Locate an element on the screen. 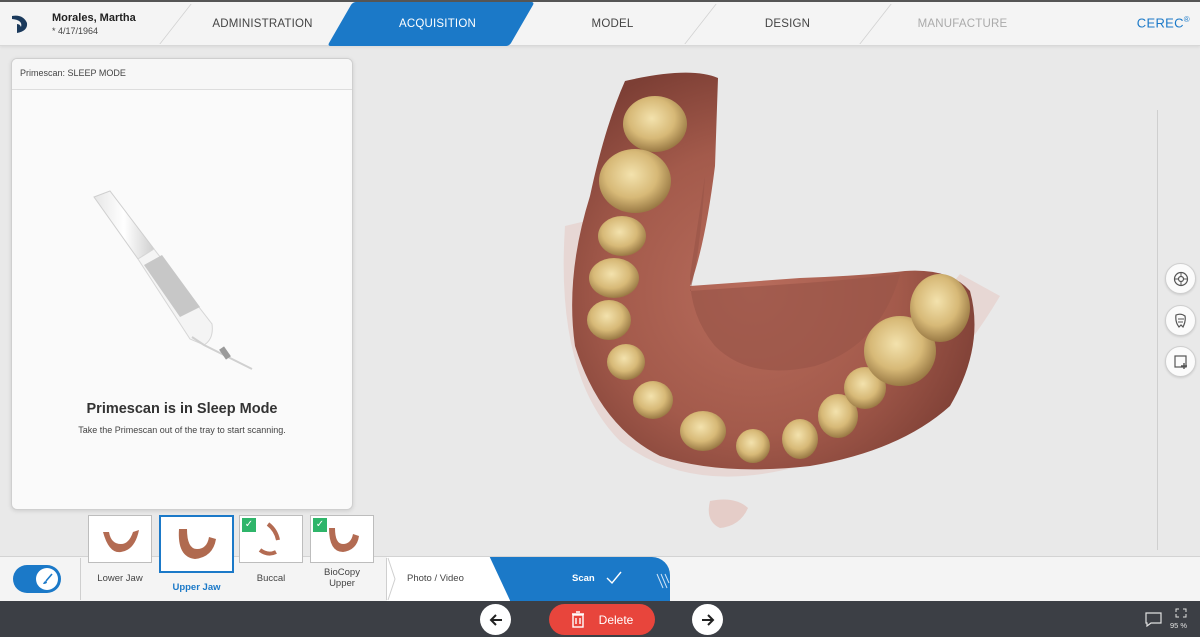  add-window-button is located at coordinates (1180, 361).